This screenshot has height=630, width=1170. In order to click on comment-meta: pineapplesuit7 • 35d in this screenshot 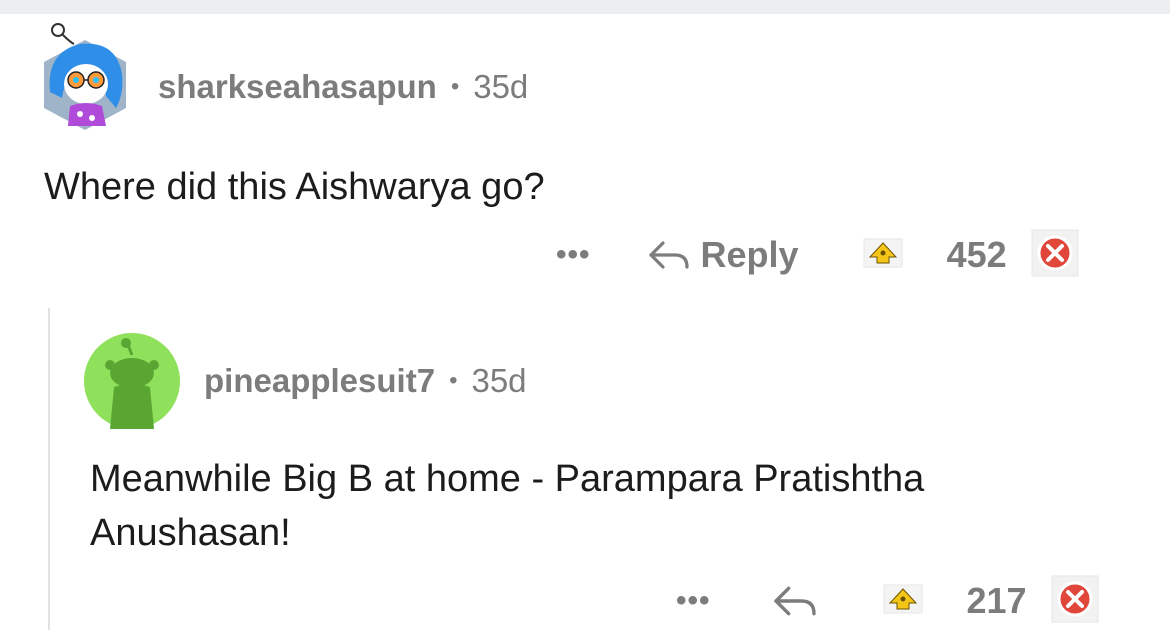, I will do `click(365, 381)`.